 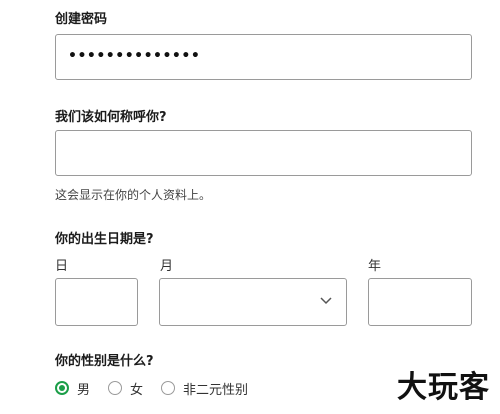 What do you see at coordinates (420, 302) in the screenshot?
I see `year-input` at bounding box center [420, 302].